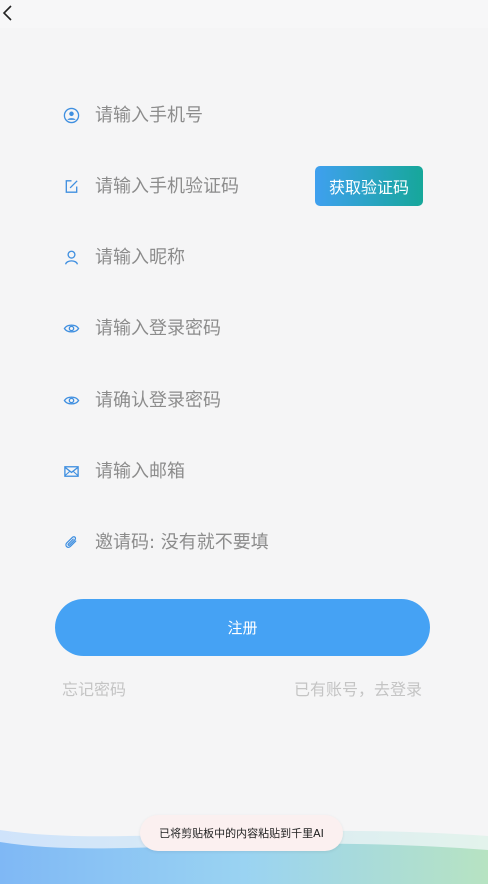 This screenshot has height=884, width=488. What do you see at coordinates (200, 400) in the screenshot?
I see `confirm-password-input` at bounding box center [200, 400].